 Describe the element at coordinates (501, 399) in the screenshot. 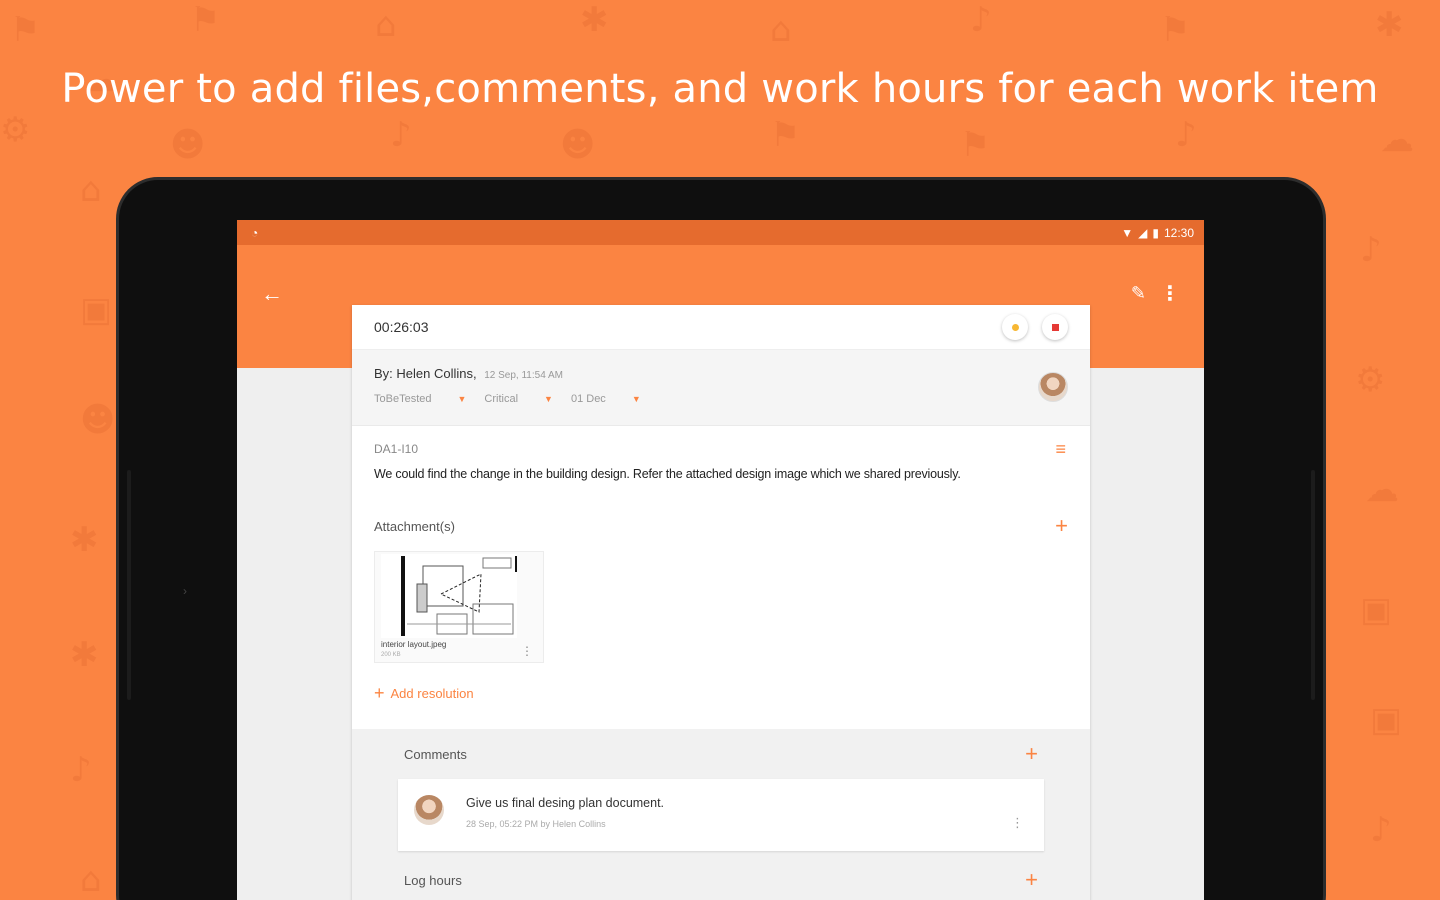

I see `priority-value: Critical` at that location.